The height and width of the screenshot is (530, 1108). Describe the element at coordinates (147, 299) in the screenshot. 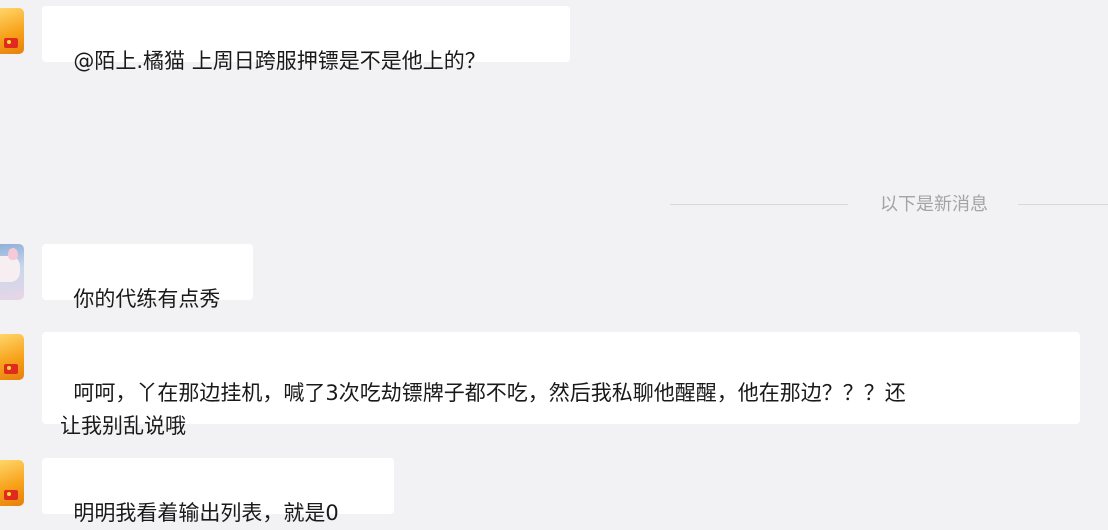

I see `message-text: 你的代练有点秀` at that location.